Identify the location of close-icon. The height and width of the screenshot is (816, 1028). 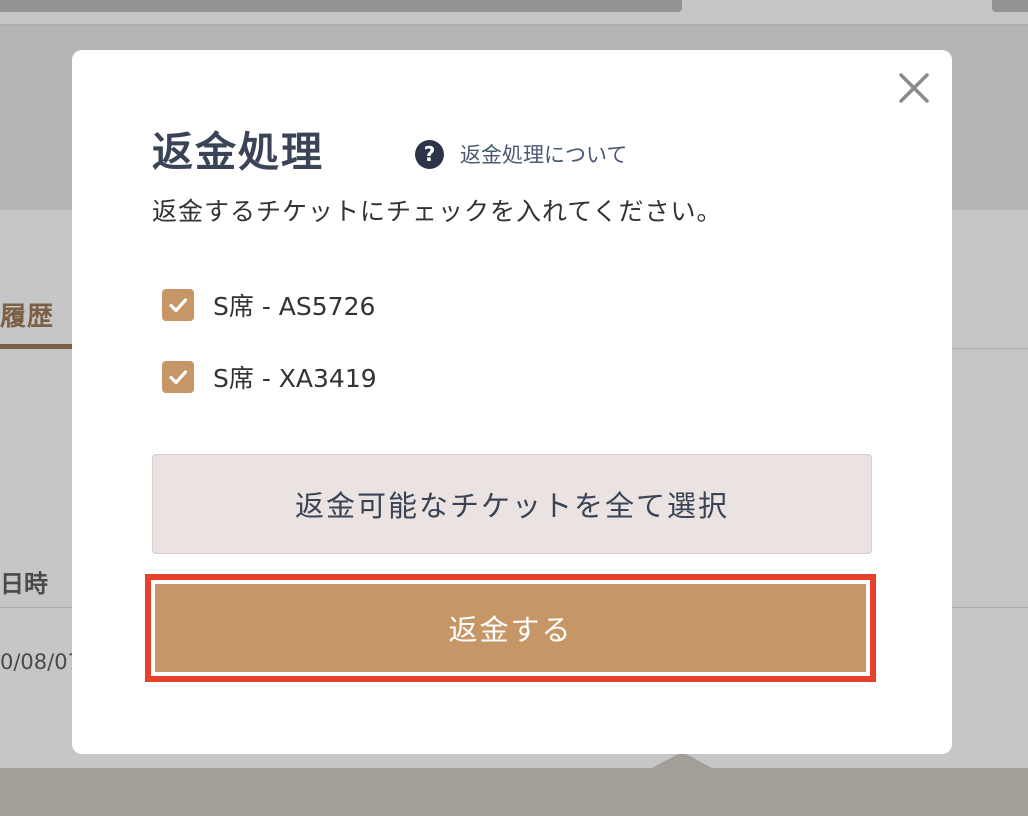
(914, 88).